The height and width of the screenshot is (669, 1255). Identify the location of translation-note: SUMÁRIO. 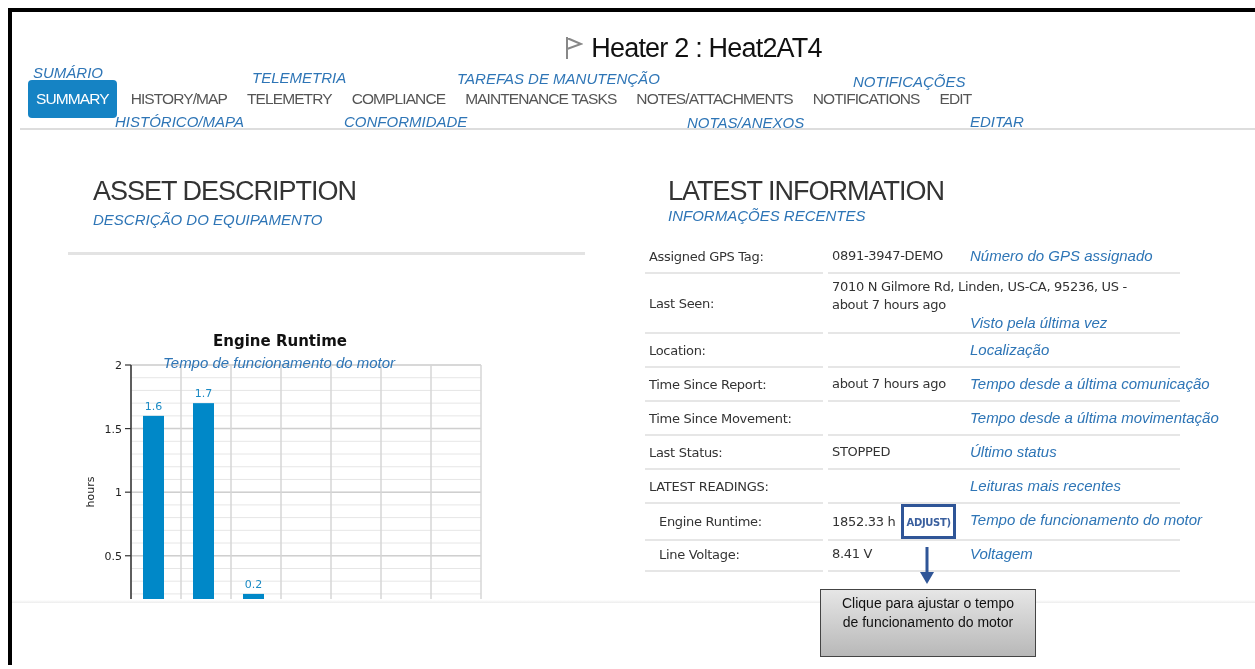
(68, 72).